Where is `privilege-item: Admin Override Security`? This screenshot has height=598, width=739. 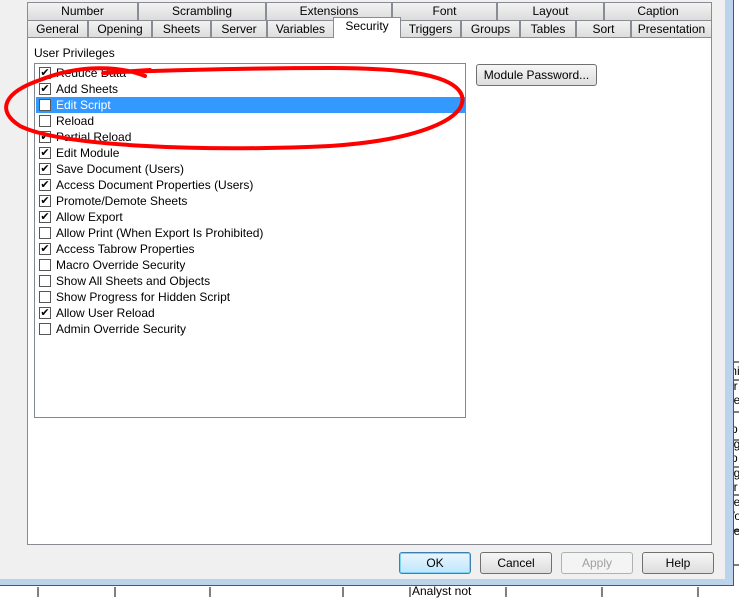 privilege-item: Admin Override Security is located at coordinates (250, 329).